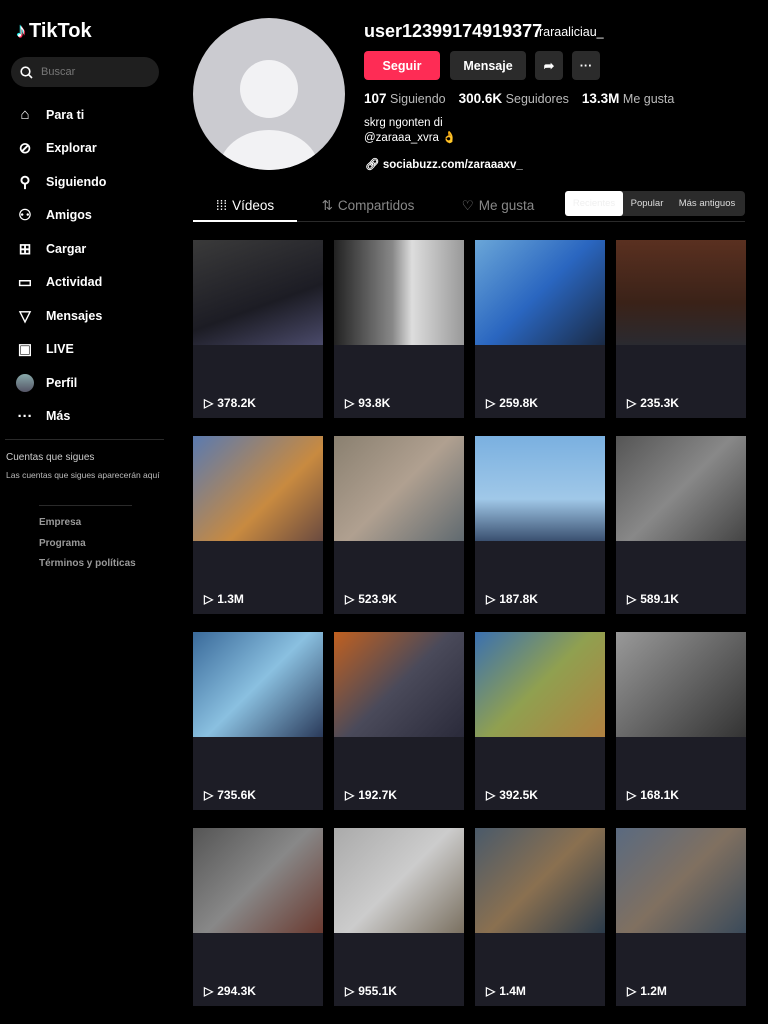  I want to click on tab-shared: ⇅ Compartidos, so click(368, 205).